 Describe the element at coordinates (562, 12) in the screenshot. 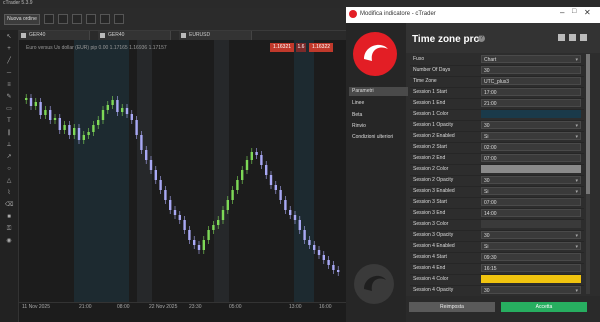

I see `minimize-icon: –` at that location.